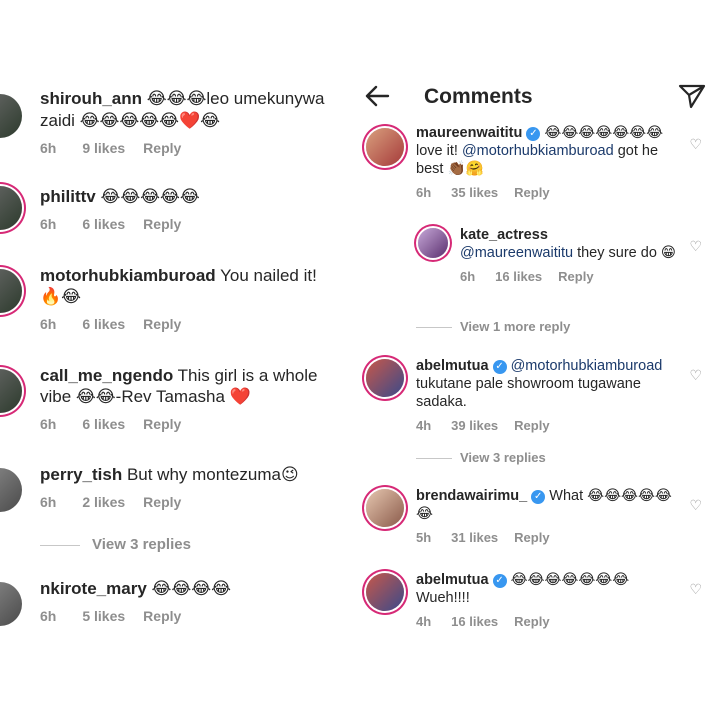 Image resolution: width=720 pixels, height=720 pixels. Describe the element at coordinates (68, 196) in the screenshot. I see `username: philittv` at that location.